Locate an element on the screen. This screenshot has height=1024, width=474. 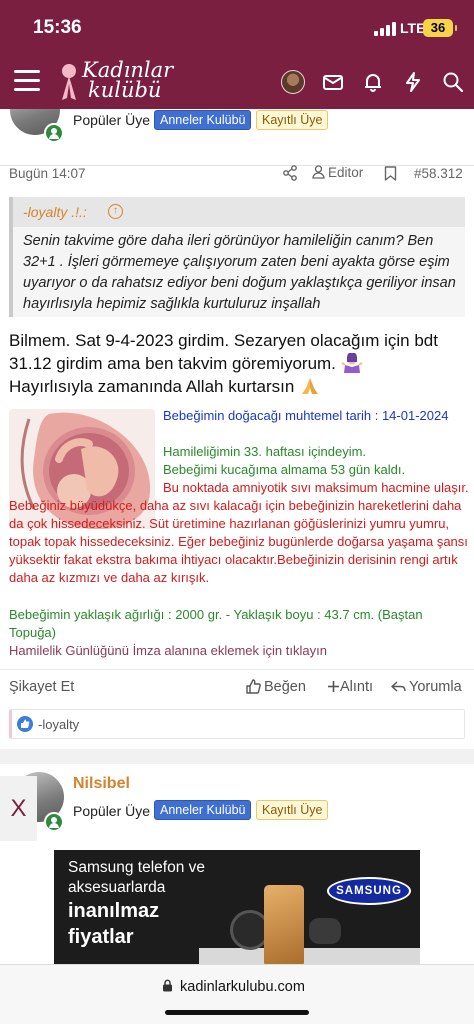
post-body-line2: Hayırlısıyla zamanında Allah kurtarsın is located at coordinates (152, 386).